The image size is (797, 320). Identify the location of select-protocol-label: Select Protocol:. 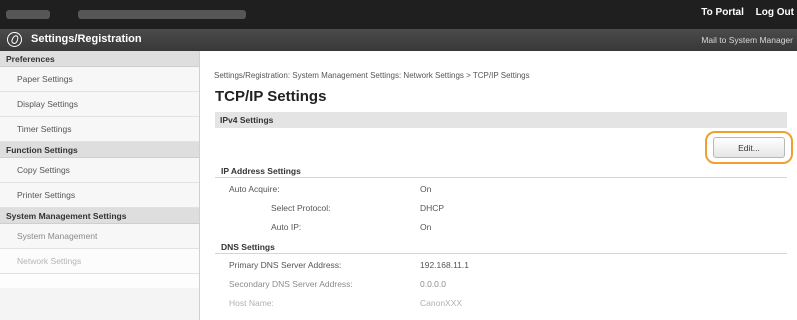
(301, 208).